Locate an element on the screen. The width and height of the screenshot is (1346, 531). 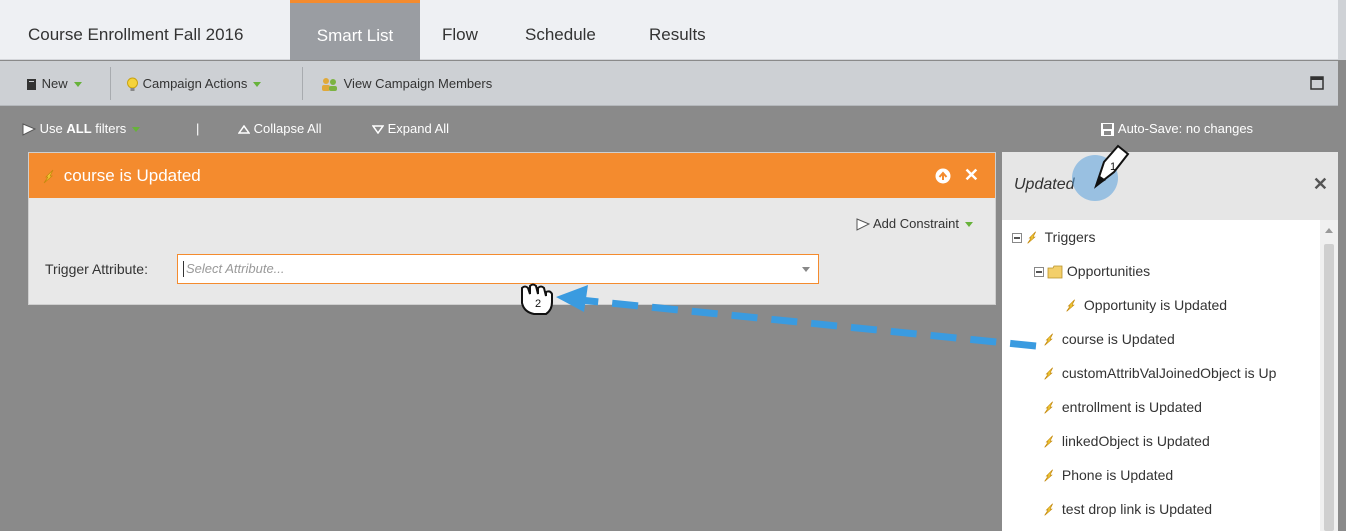
move-up-icon is located at coordinates (943, 175).